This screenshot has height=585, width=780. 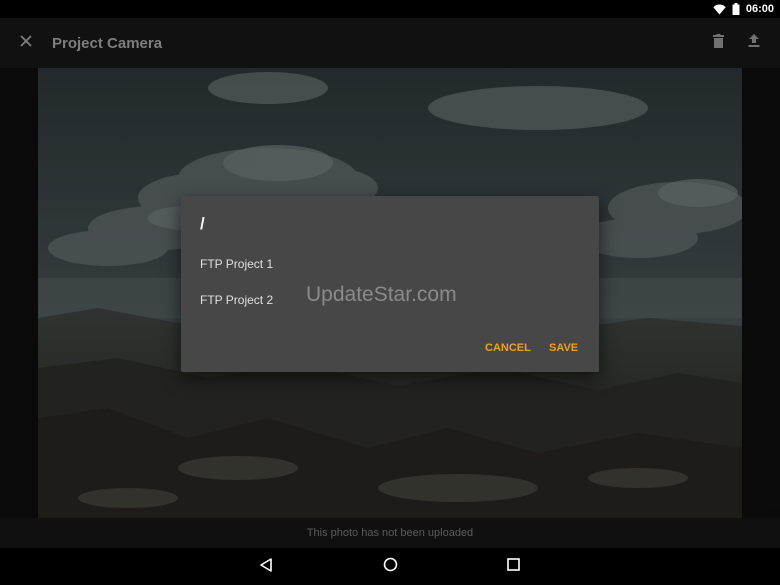 I want to click on recents-icon, so click(x=513, y=567).